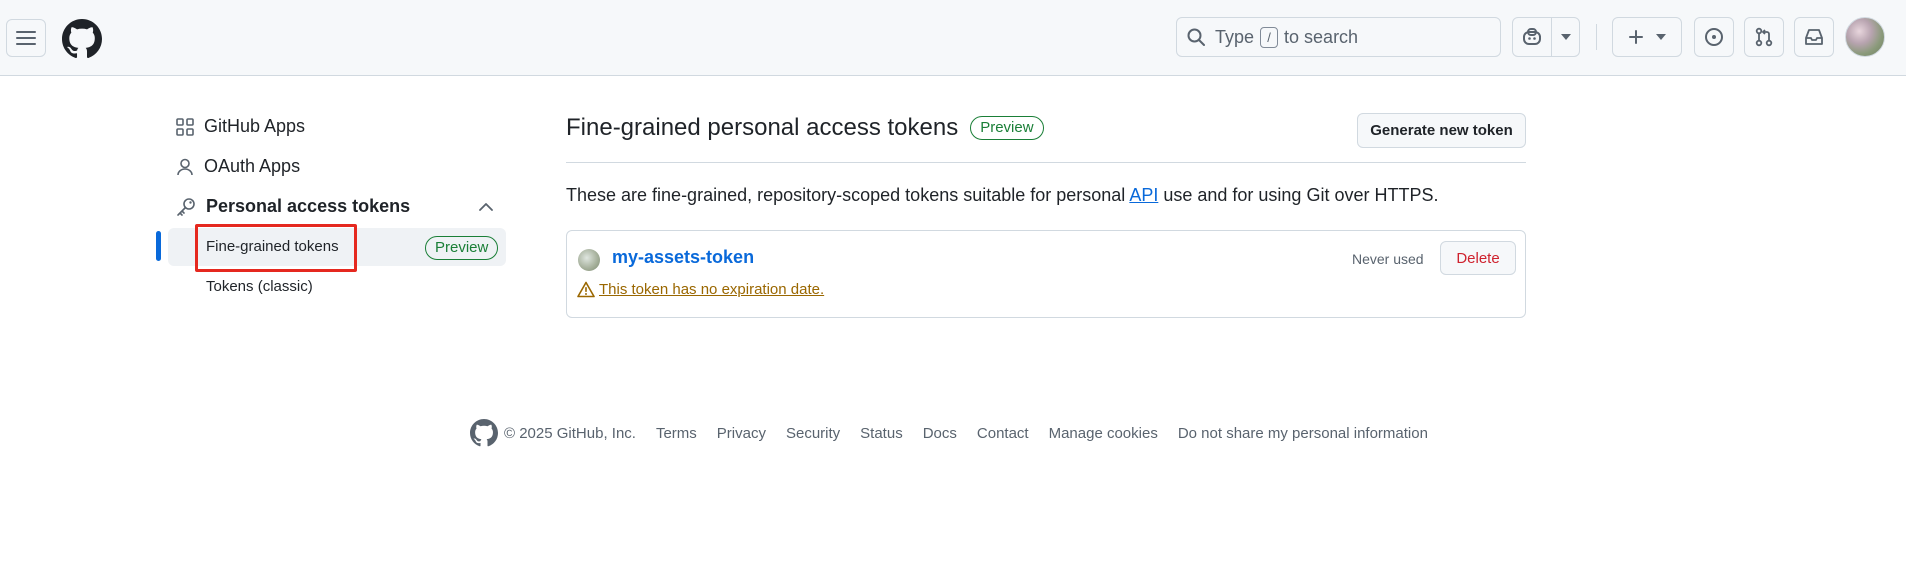  Describe the element at coordinates (186, 206) in the screenshot. I see `key-icon` at that location.